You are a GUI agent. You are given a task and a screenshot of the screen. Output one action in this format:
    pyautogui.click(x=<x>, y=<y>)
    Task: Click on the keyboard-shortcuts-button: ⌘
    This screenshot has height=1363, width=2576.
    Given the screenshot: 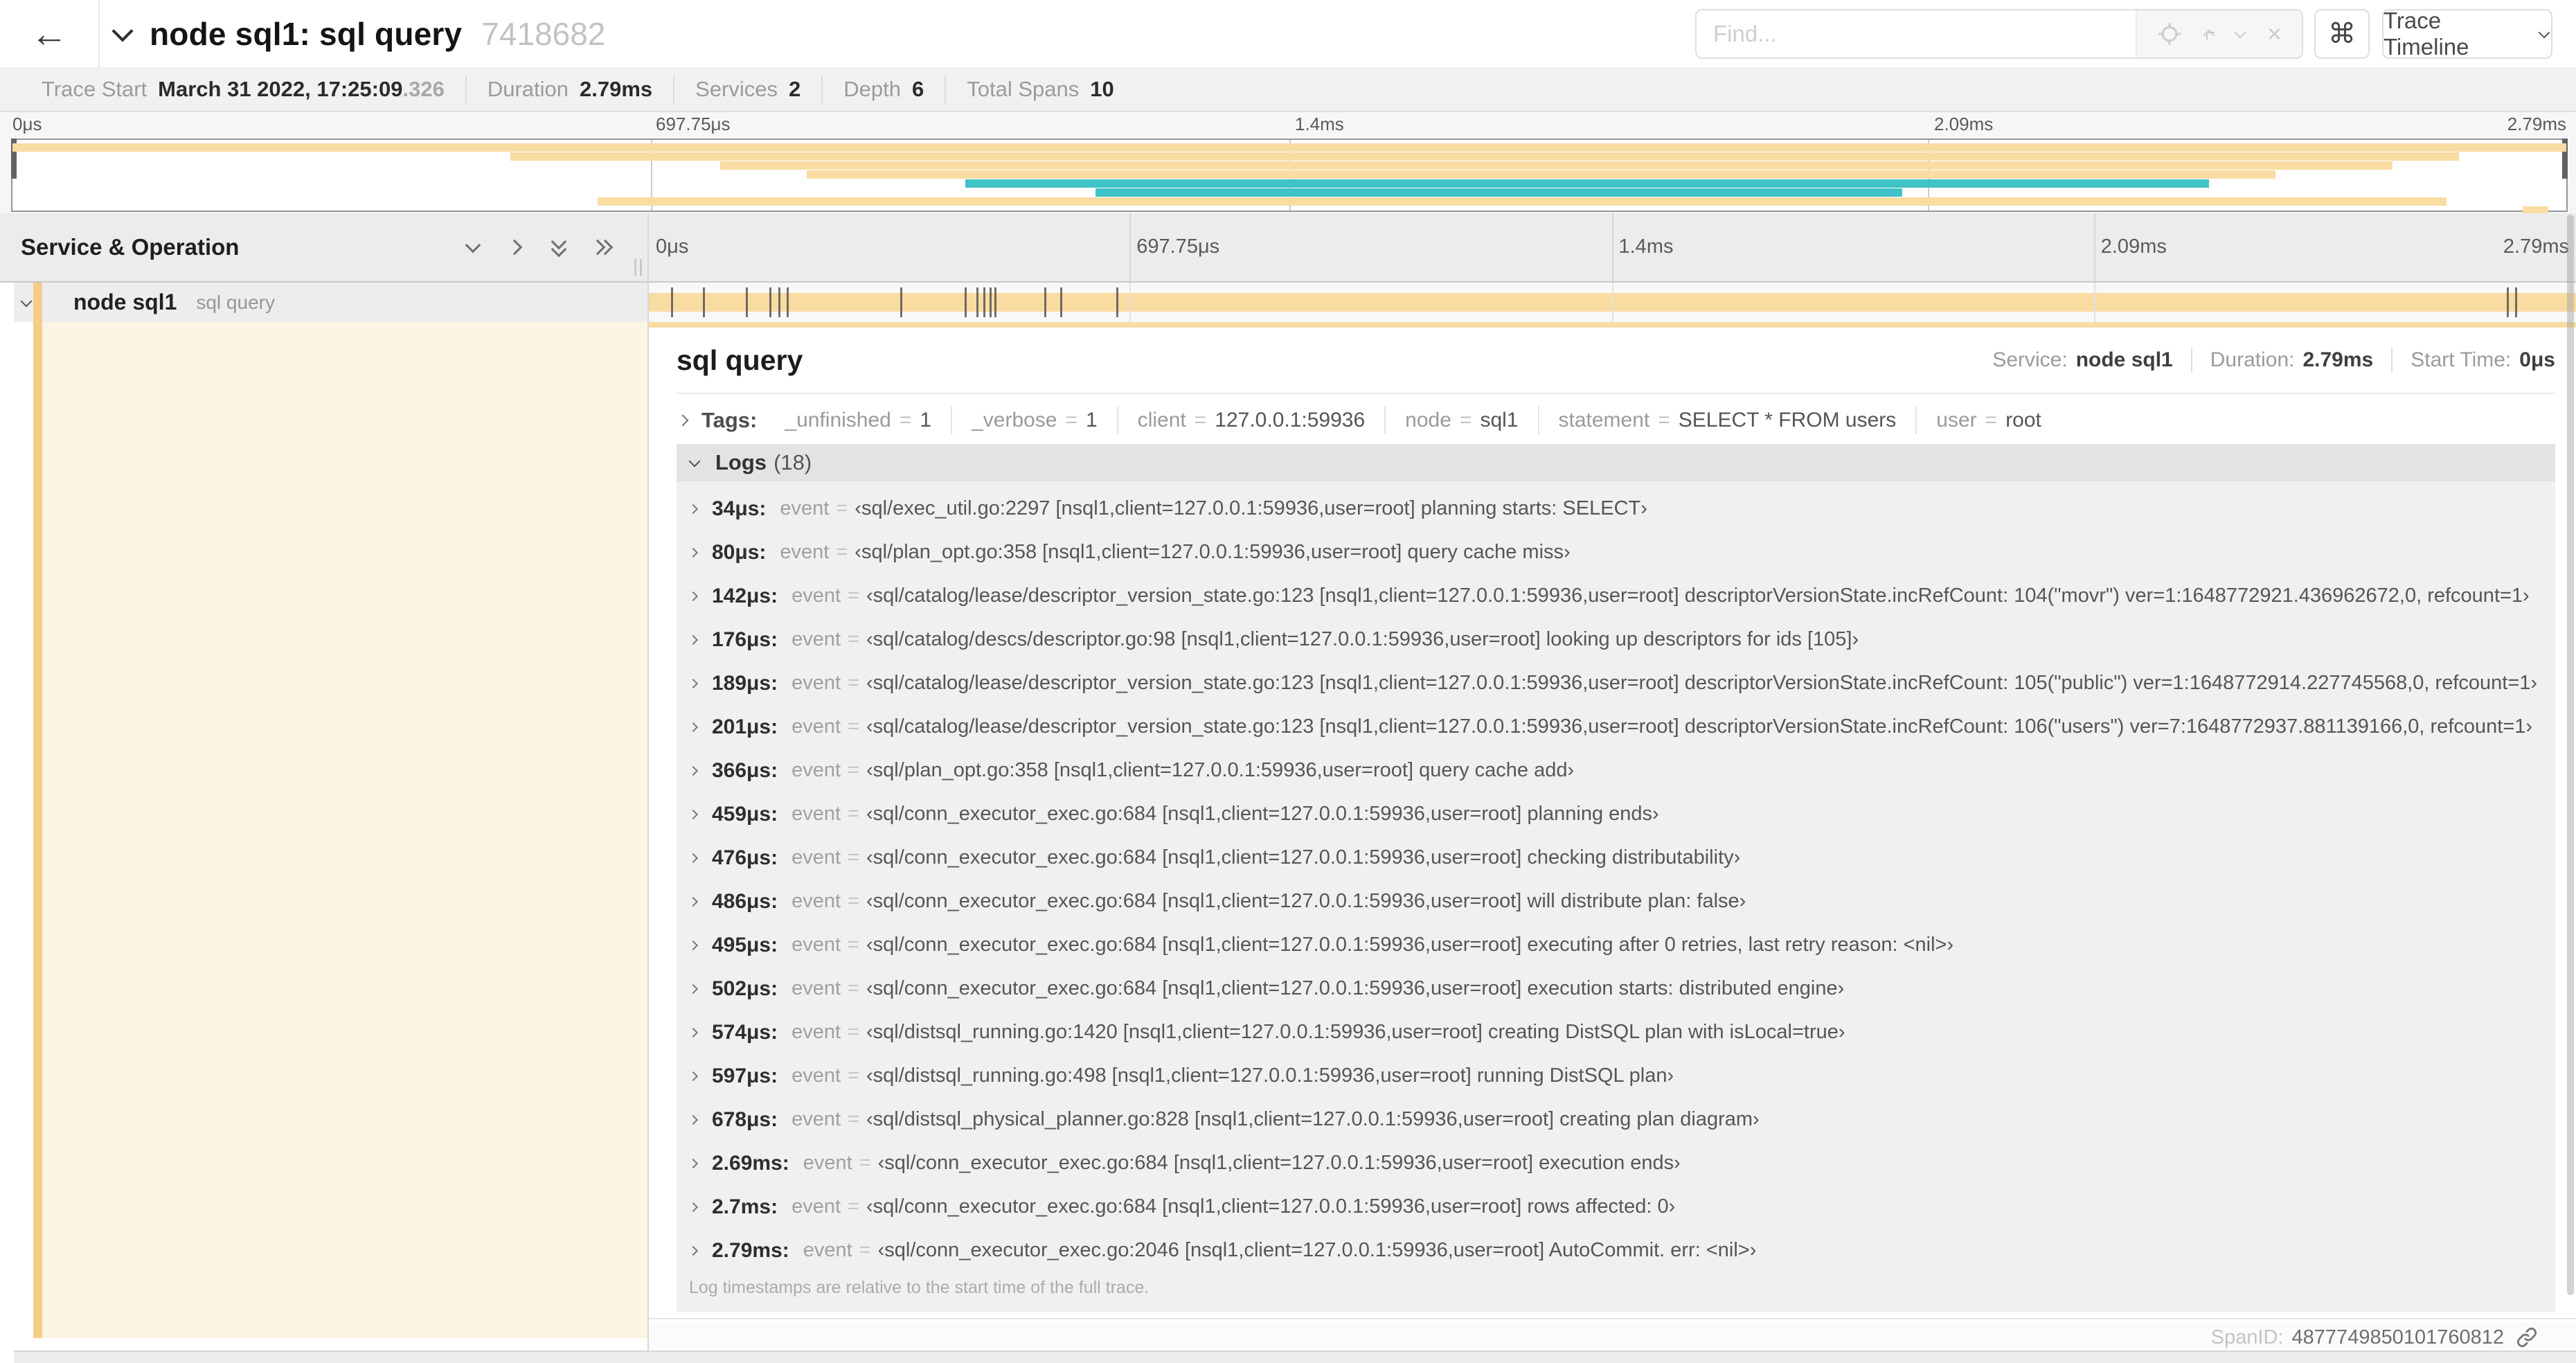 What is the action you would take?
    pyautogui.click(x=2342, y=34)
    